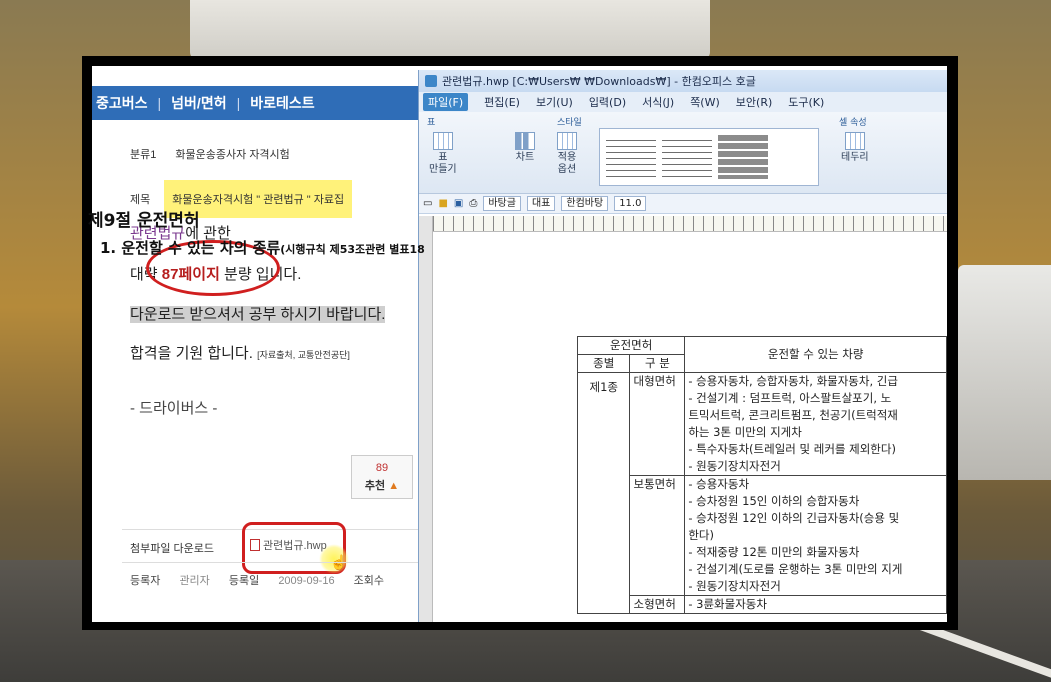 Image resolution: width=1051 pixels, height=682 pixels. Describe the element at coordinates (719, 484) in the screenshot. I see `vehicle-line: - 승용자동차` at that location.